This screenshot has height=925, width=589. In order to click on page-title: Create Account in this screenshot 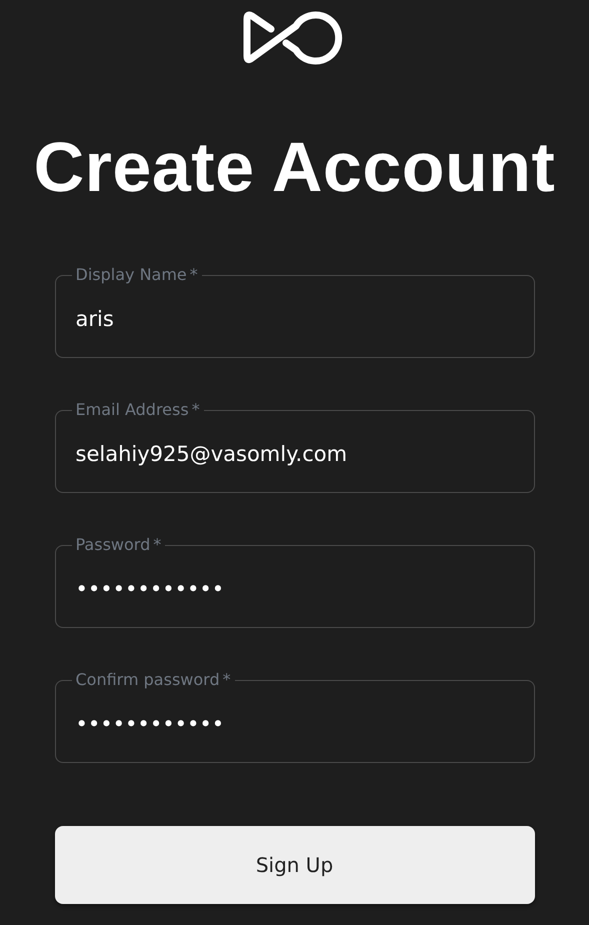, I will do `click(295, 167)`.